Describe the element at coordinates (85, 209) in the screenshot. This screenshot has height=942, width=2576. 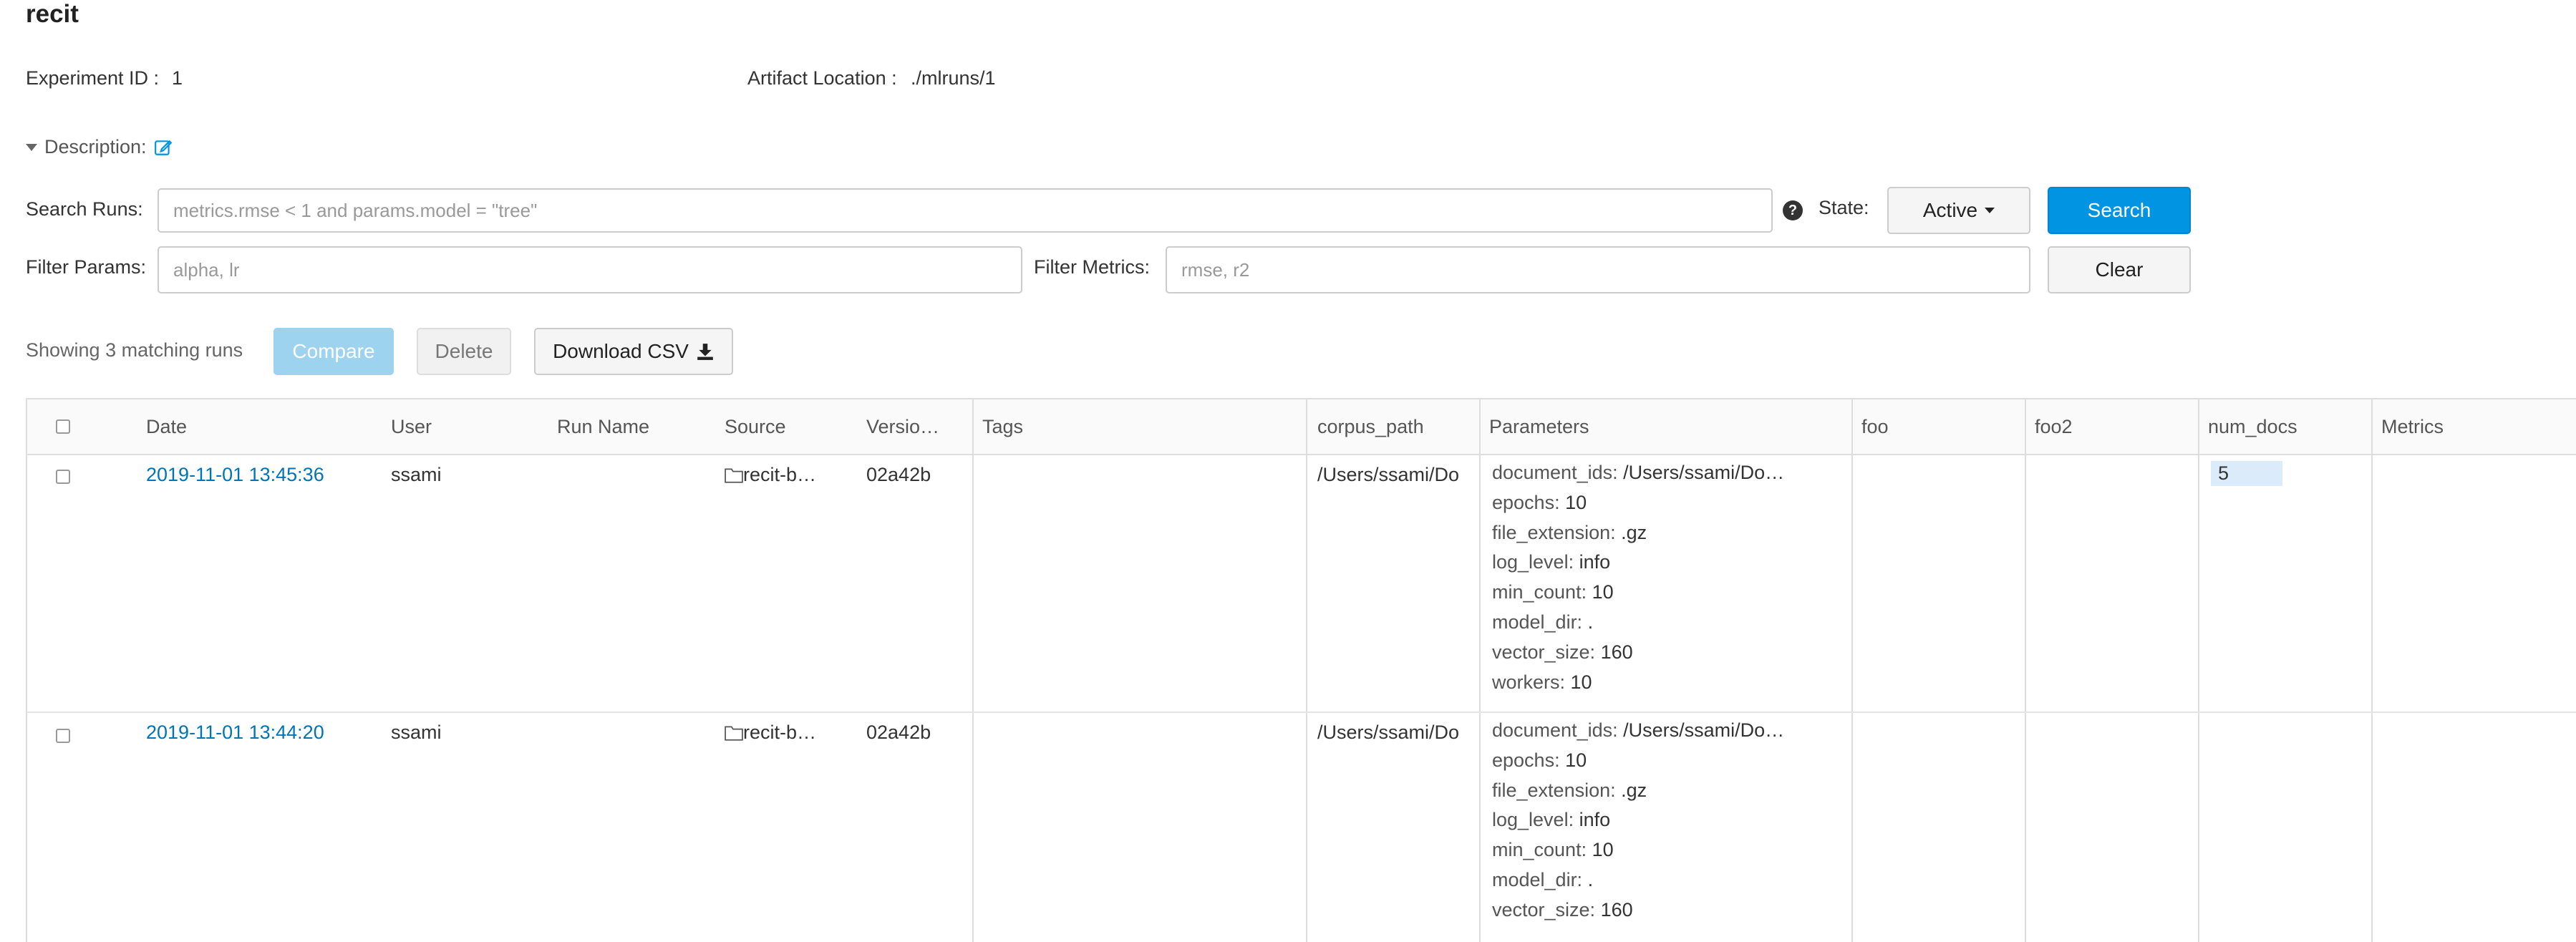
I see `search-runs-label: Search Runs:` at that location.